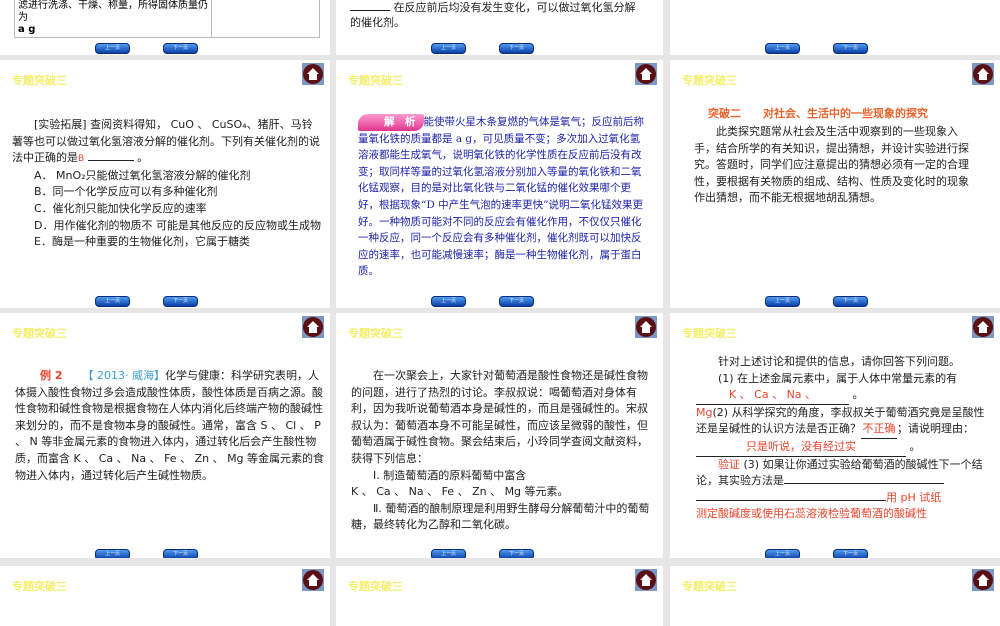 Image resolution: width=1000 pixels, height=626 pixels. What do you see at coordinates (450, 475) in the screenshot?
I see `info-1: Ⅰ. 制造葡萄酒的原料葡萄中富含` at bounding box center [450, 475].